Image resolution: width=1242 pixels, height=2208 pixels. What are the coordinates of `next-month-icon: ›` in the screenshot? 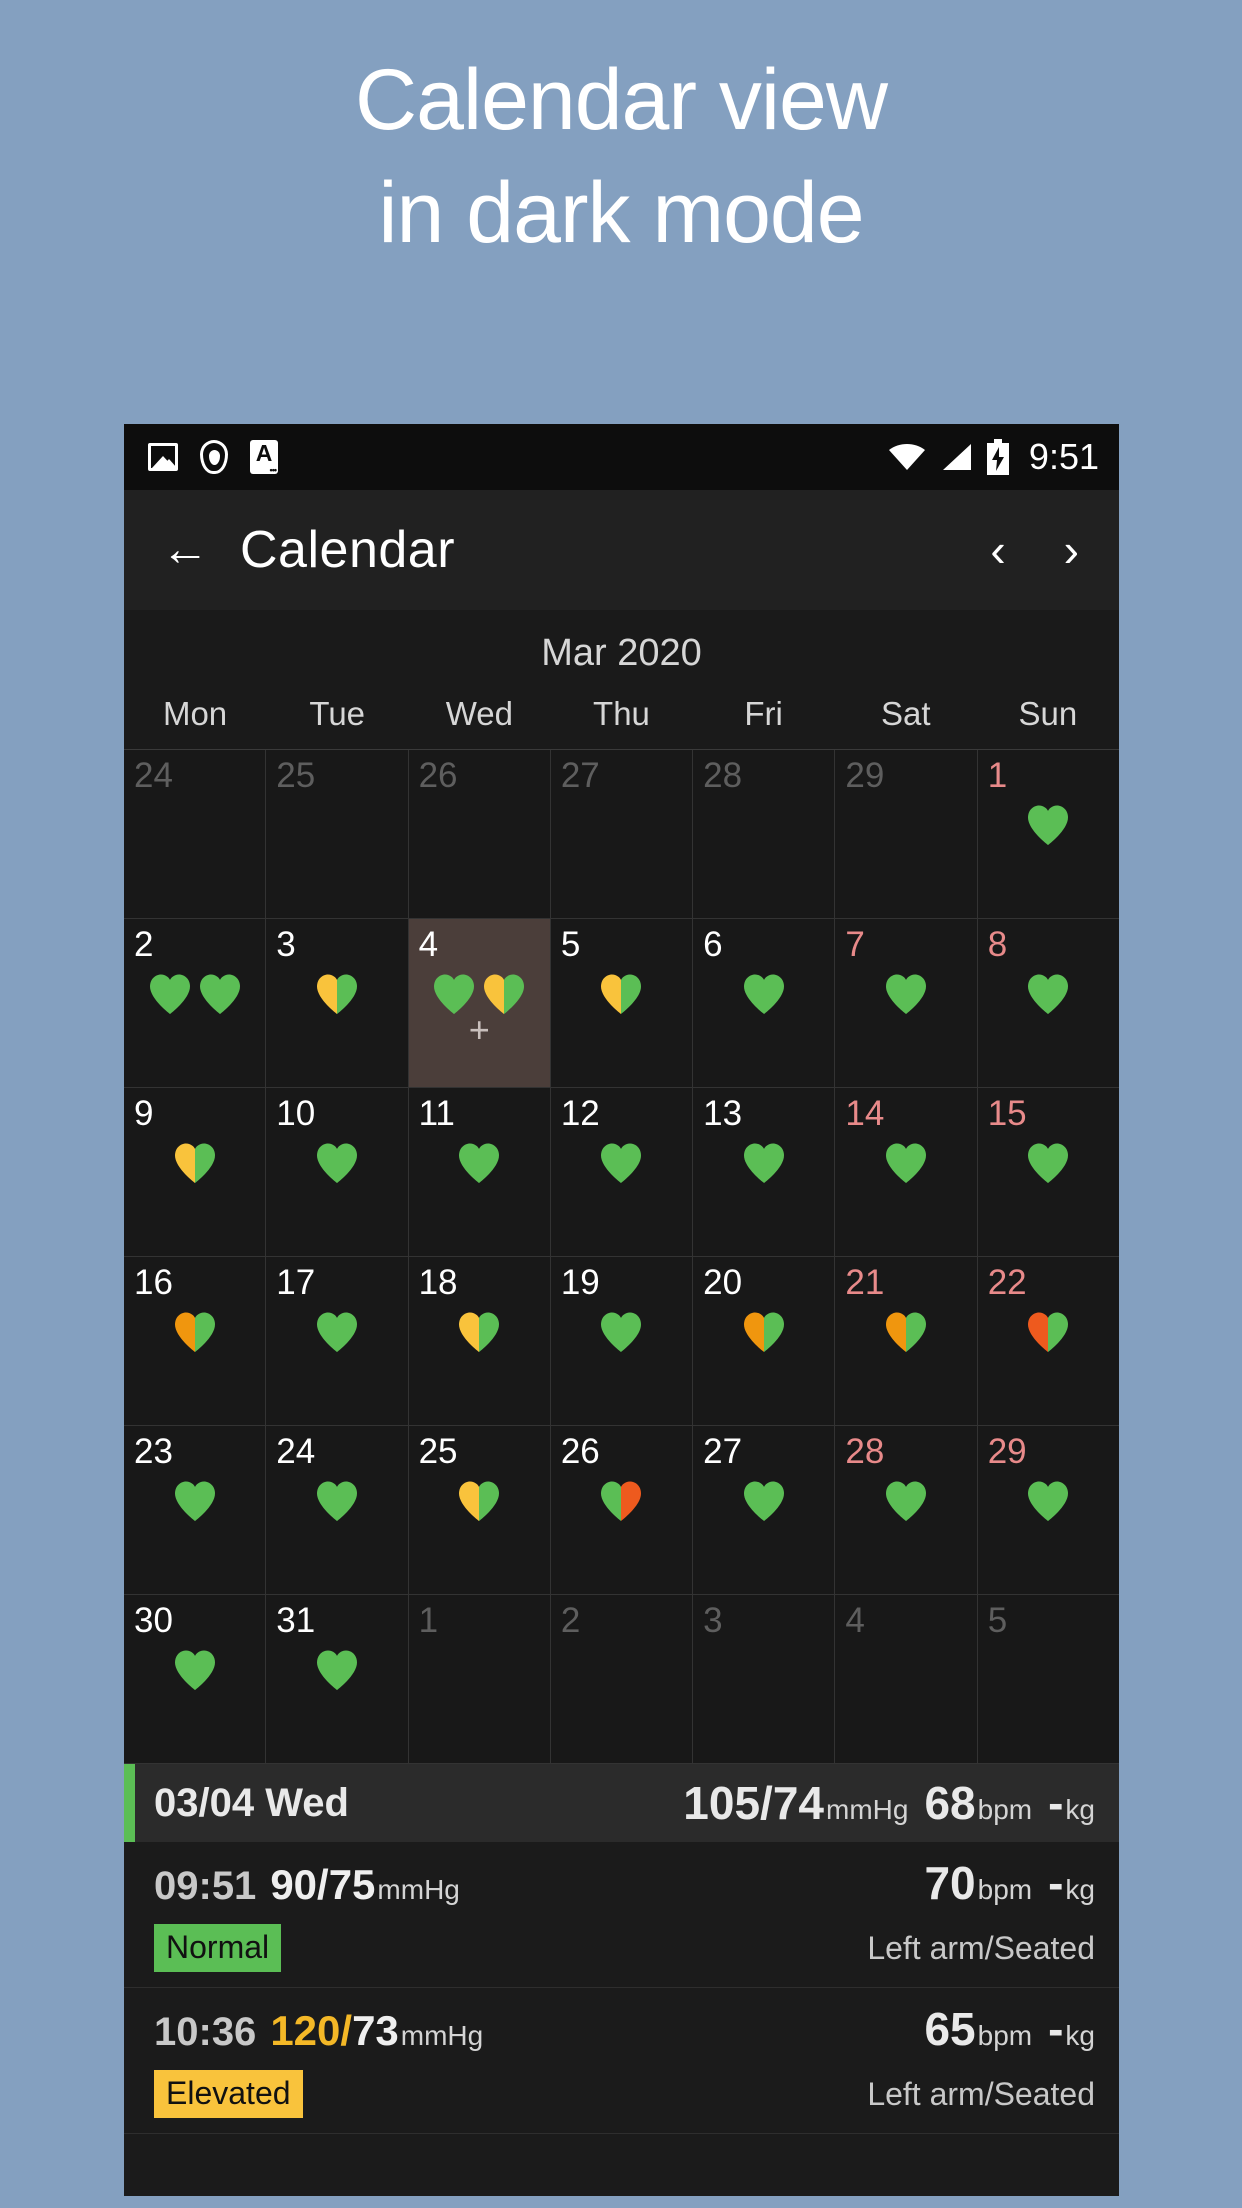 It's located at (1071, 550).